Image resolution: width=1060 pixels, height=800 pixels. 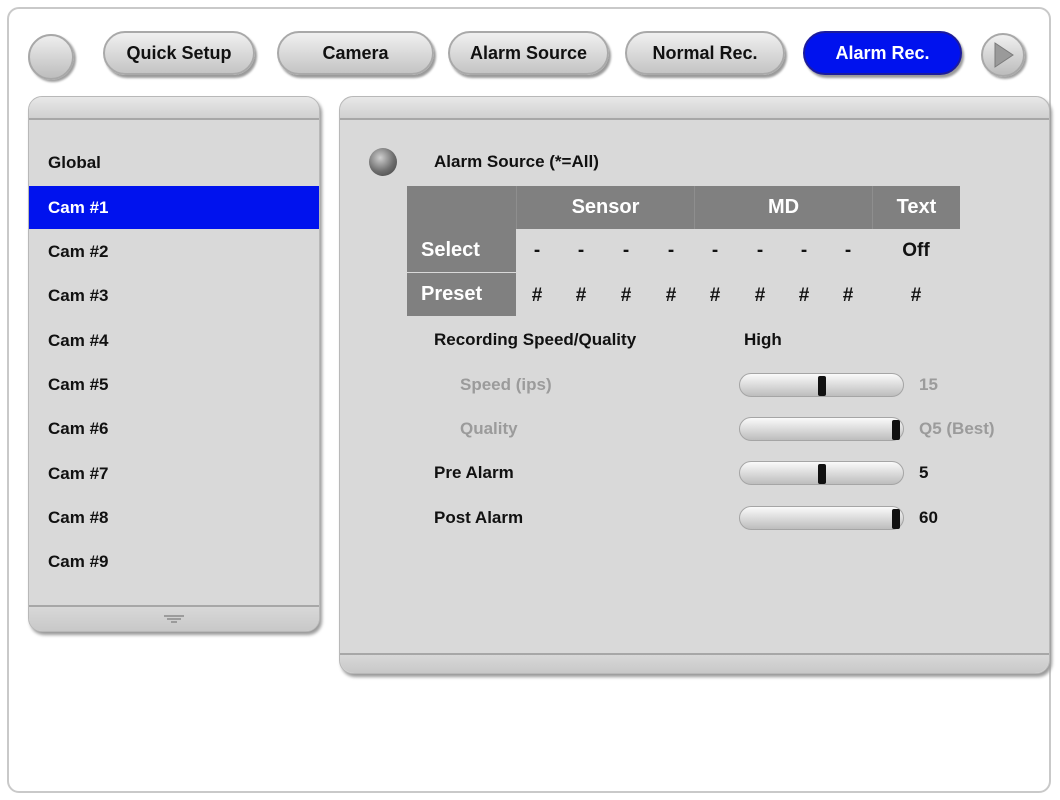 What do you see at coordinates (916, 251) in the screenshot?
I see `select-text: Off` at bounding box center [916, 251].